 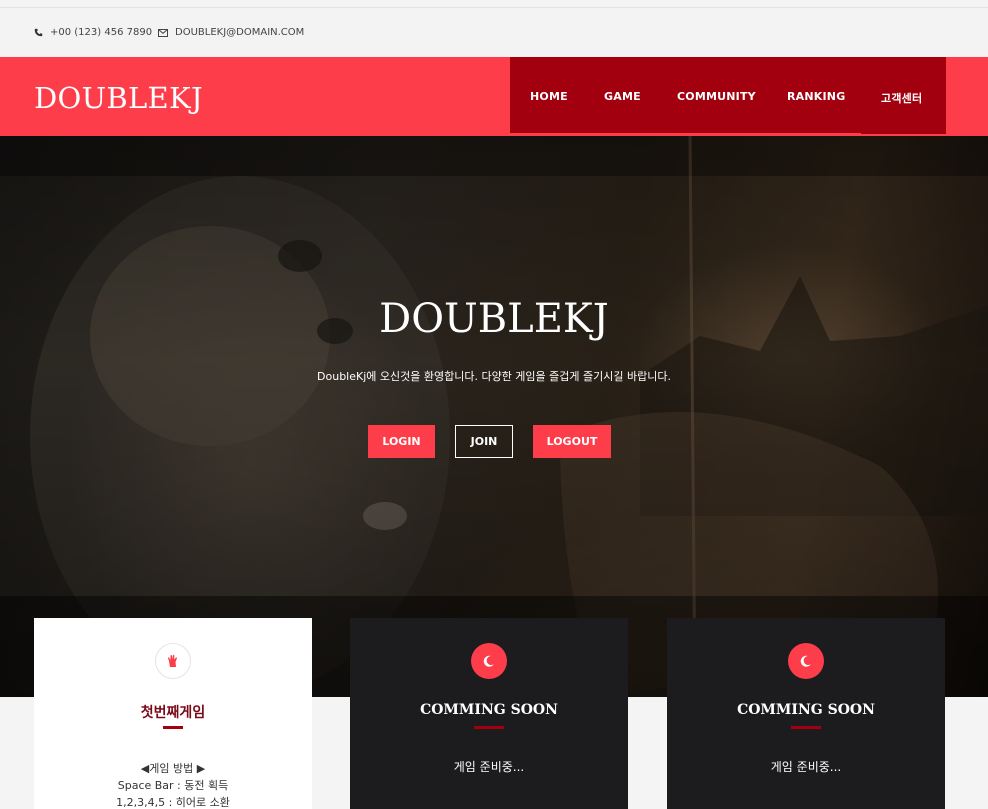 What do you see at coordinates (118, 98) in the screenshot?
I see `site-logo: DOUBLEKJ` at bounding box center [118, 98].